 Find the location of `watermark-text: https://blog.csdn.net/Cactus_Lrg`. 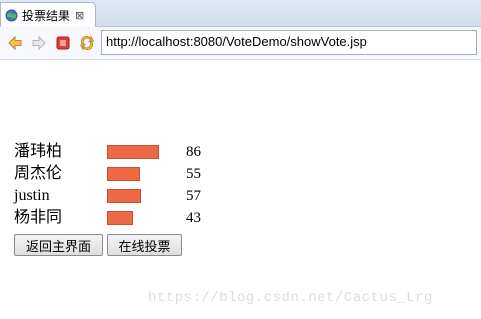

watermark-text: https://blog.csdn.net/Cactus_Lrg is located at coordinates (290, 298).